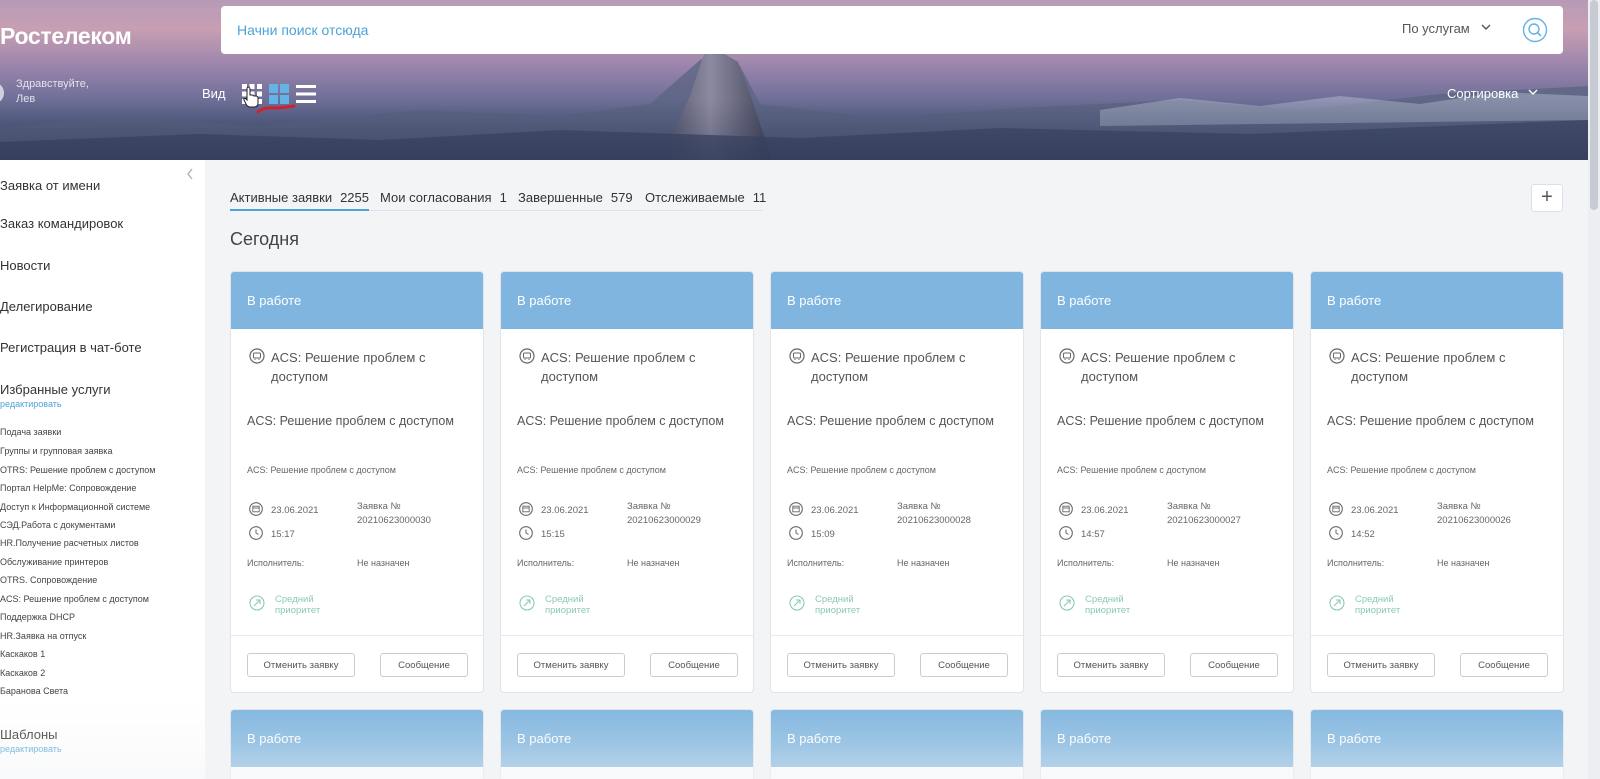  Describe the element at coordinates (54, 562) in the screenshot. I see `favorite-item: Обслуживание принтеров` at that location.